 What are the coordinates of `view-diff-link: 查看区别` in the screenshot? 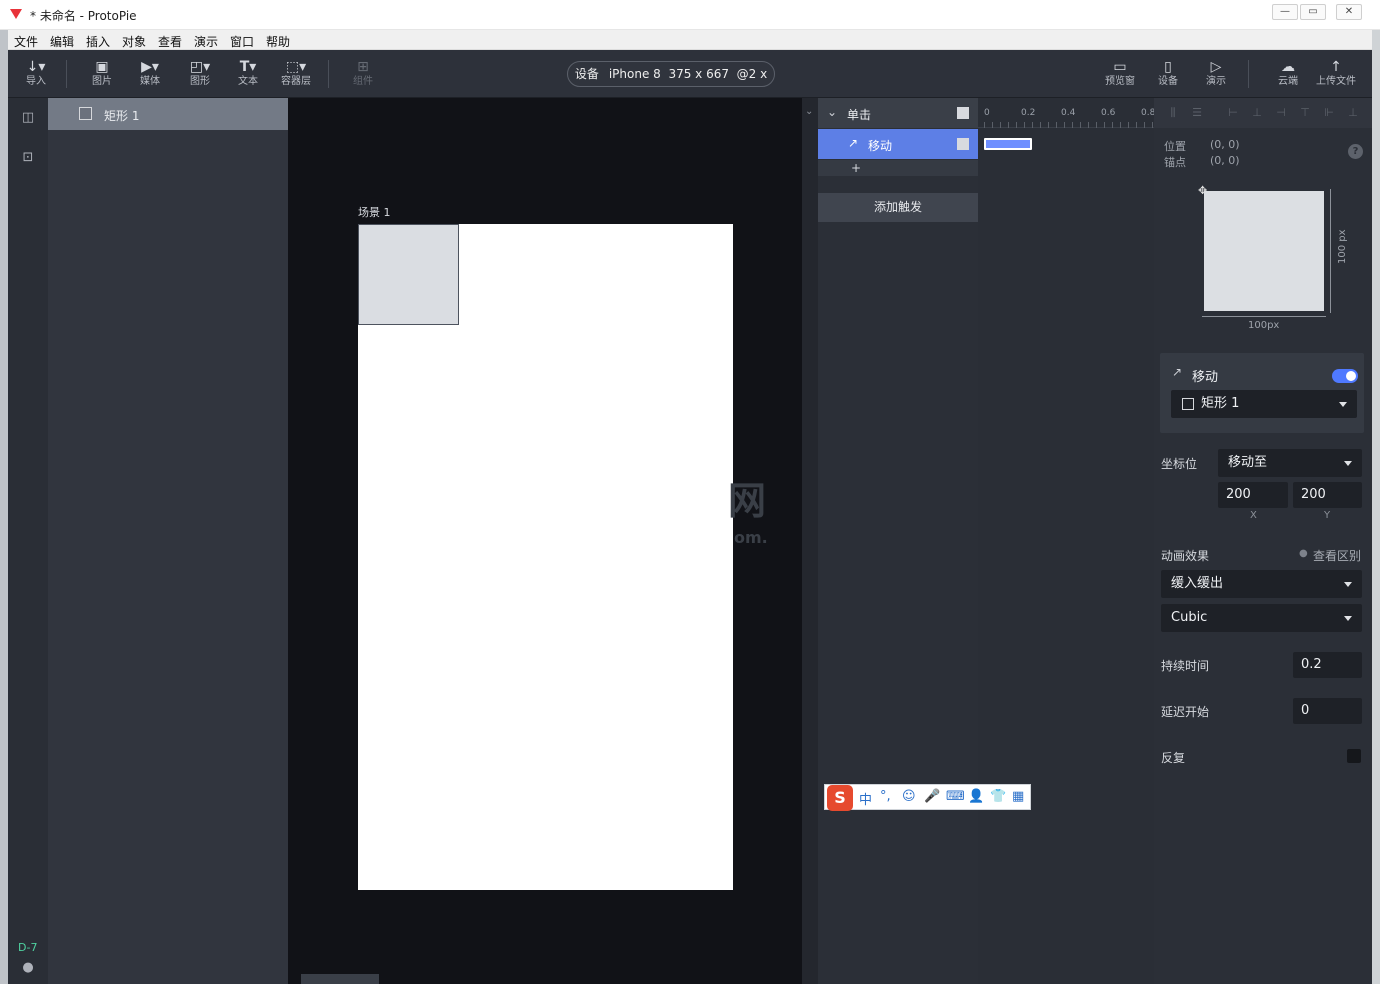 It's located at (1337, 555).